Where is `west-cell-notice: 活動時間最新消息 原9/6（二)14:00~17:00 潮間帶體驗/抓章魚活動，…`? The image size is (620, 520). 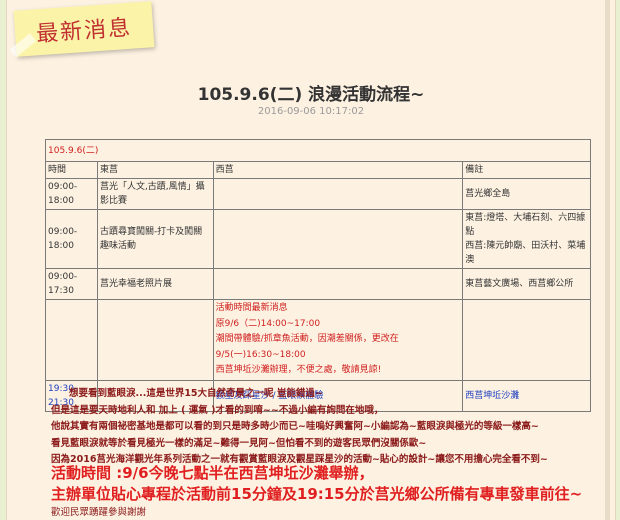 west-cell-notice: 活動時間最新消息 原9/6（二)14:00~17:00 潮間帶體驗/抓章魚活動，… is located at coordinates (338, 340).